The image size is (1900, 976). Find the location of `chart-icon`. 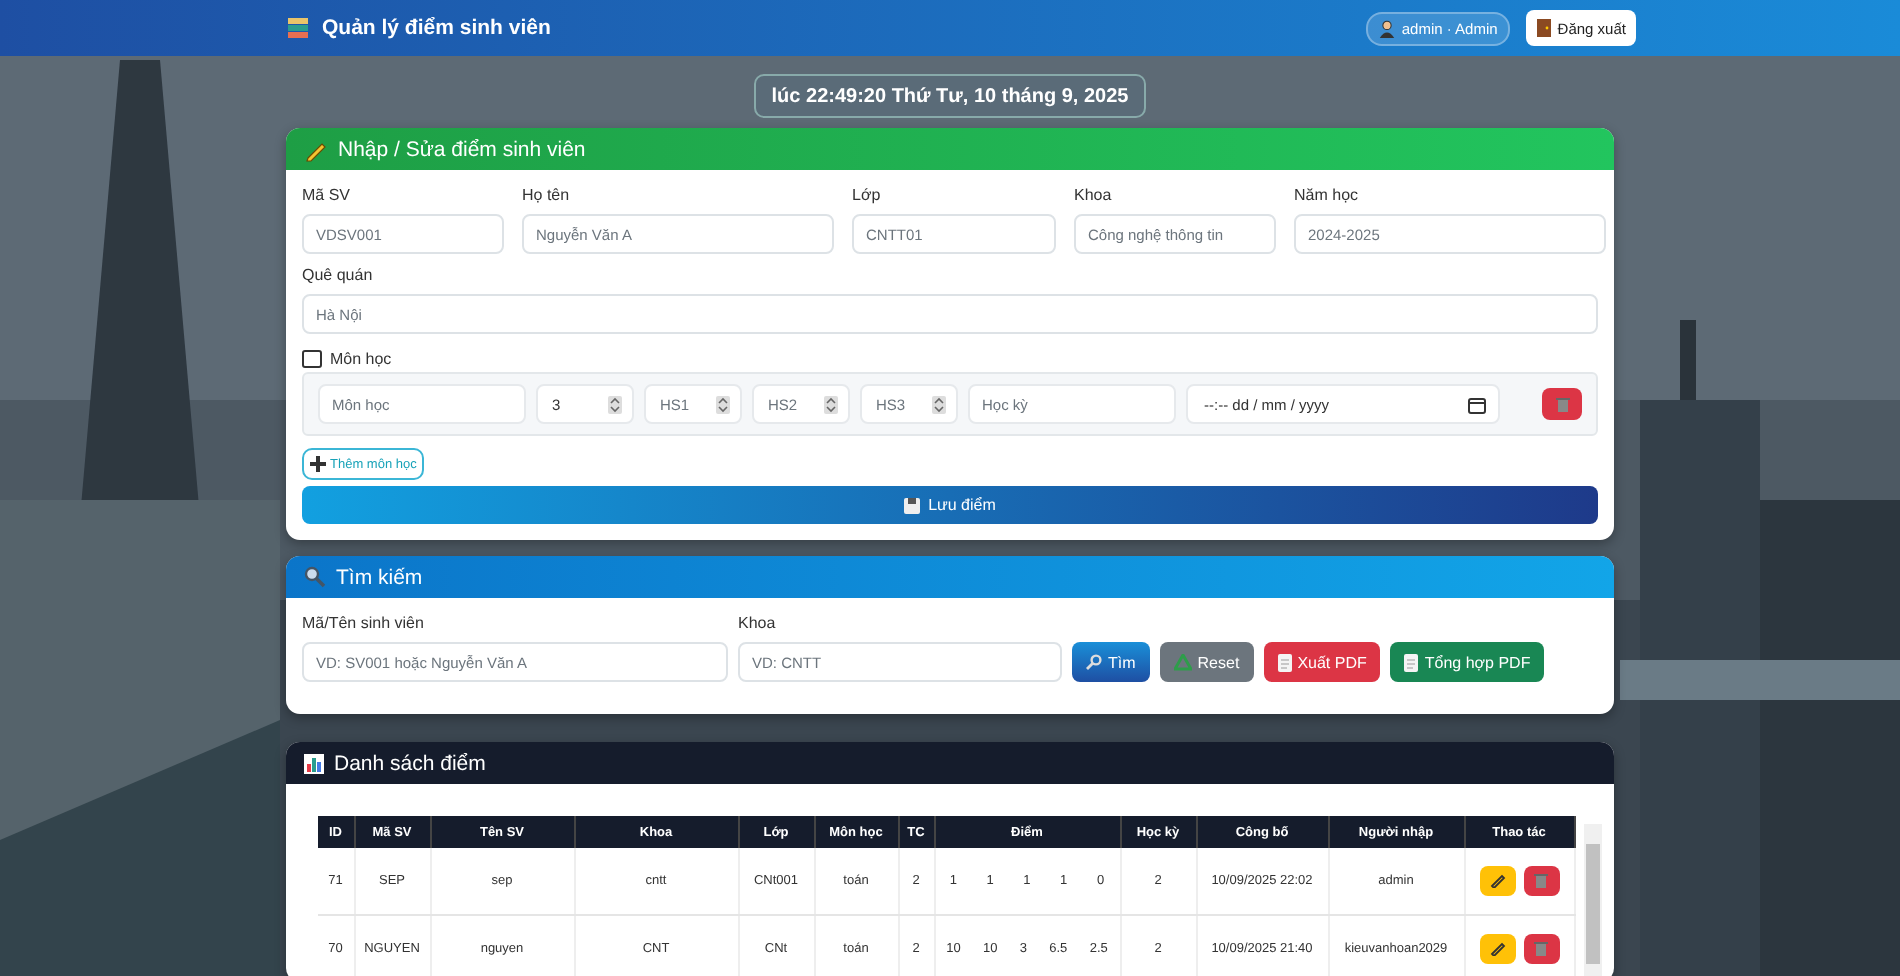

chart-icon is located at coordinates (314, 763).